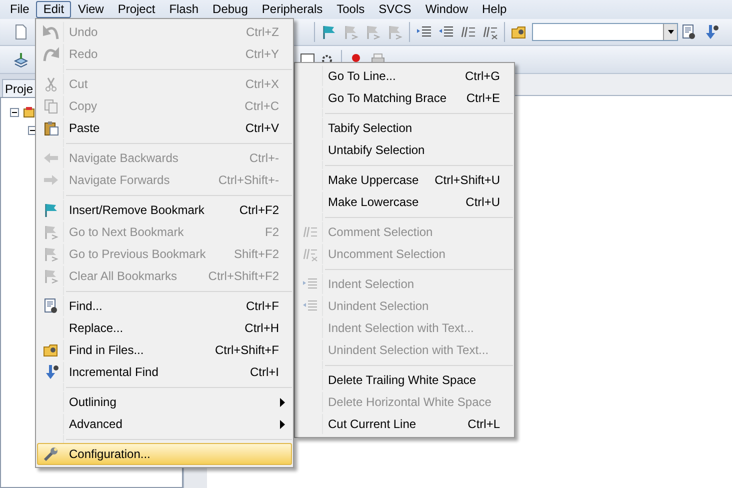  What do you see at coordinates (50, 128) in the screenshot?
I see `clipboard-icon` at bounding box center [50, 128].